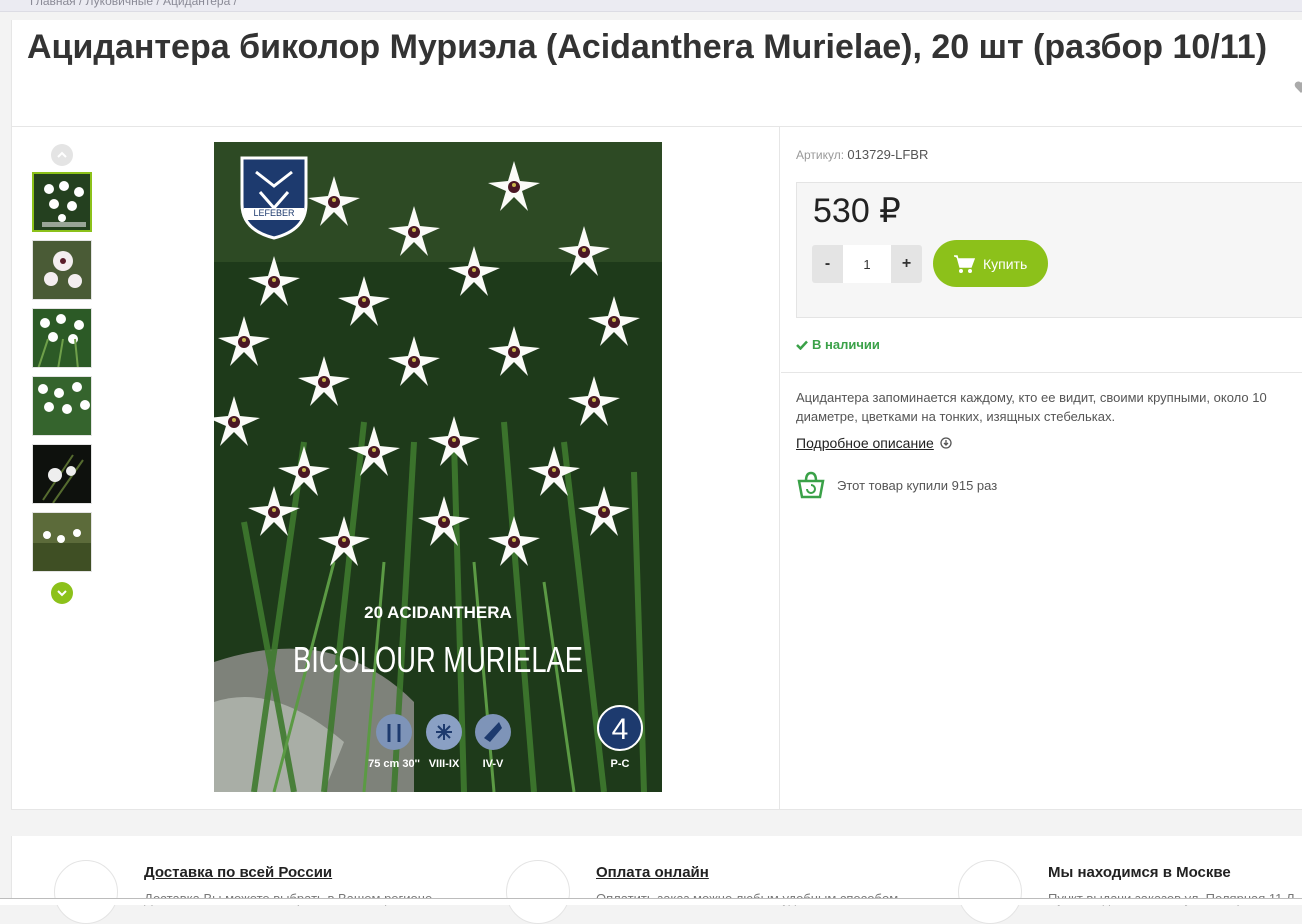 This screenshot has height=924, width=1302. I want to click on package-zone-number: 4, so click(620, 729).